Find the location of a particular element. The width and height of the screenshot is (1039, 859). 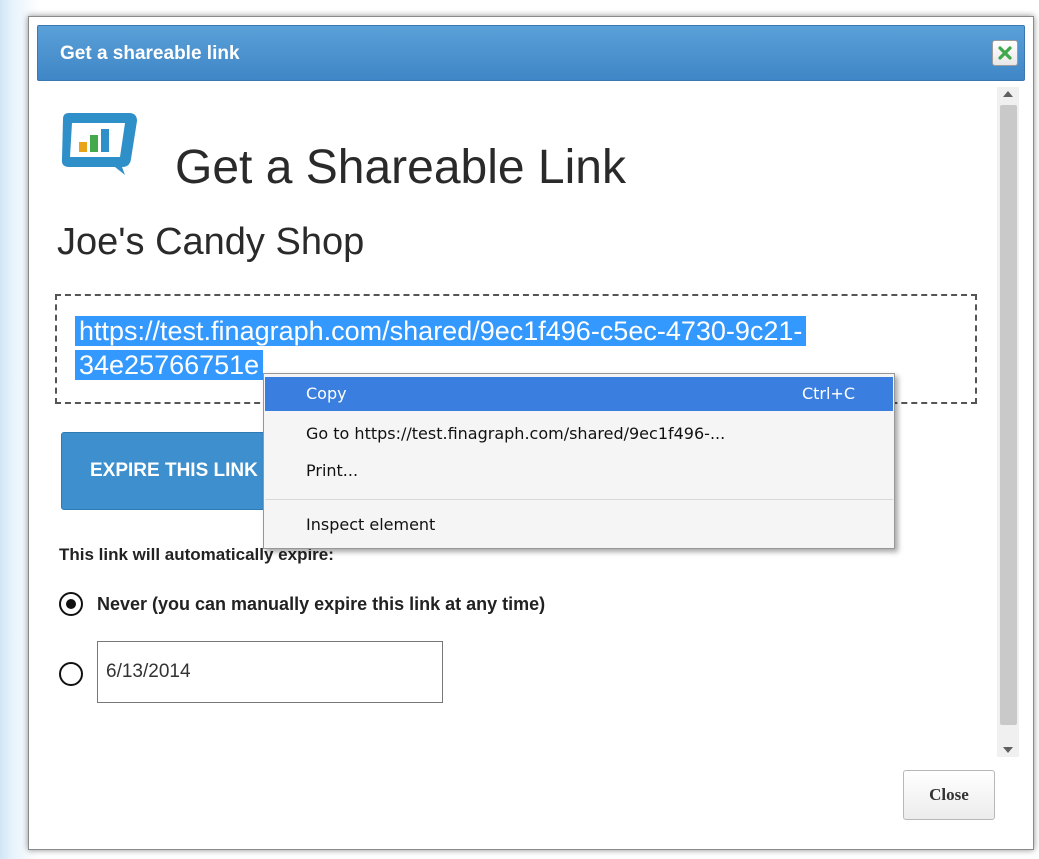

menu-item-inspect: Inspect element is located at coordinates (579, 525).